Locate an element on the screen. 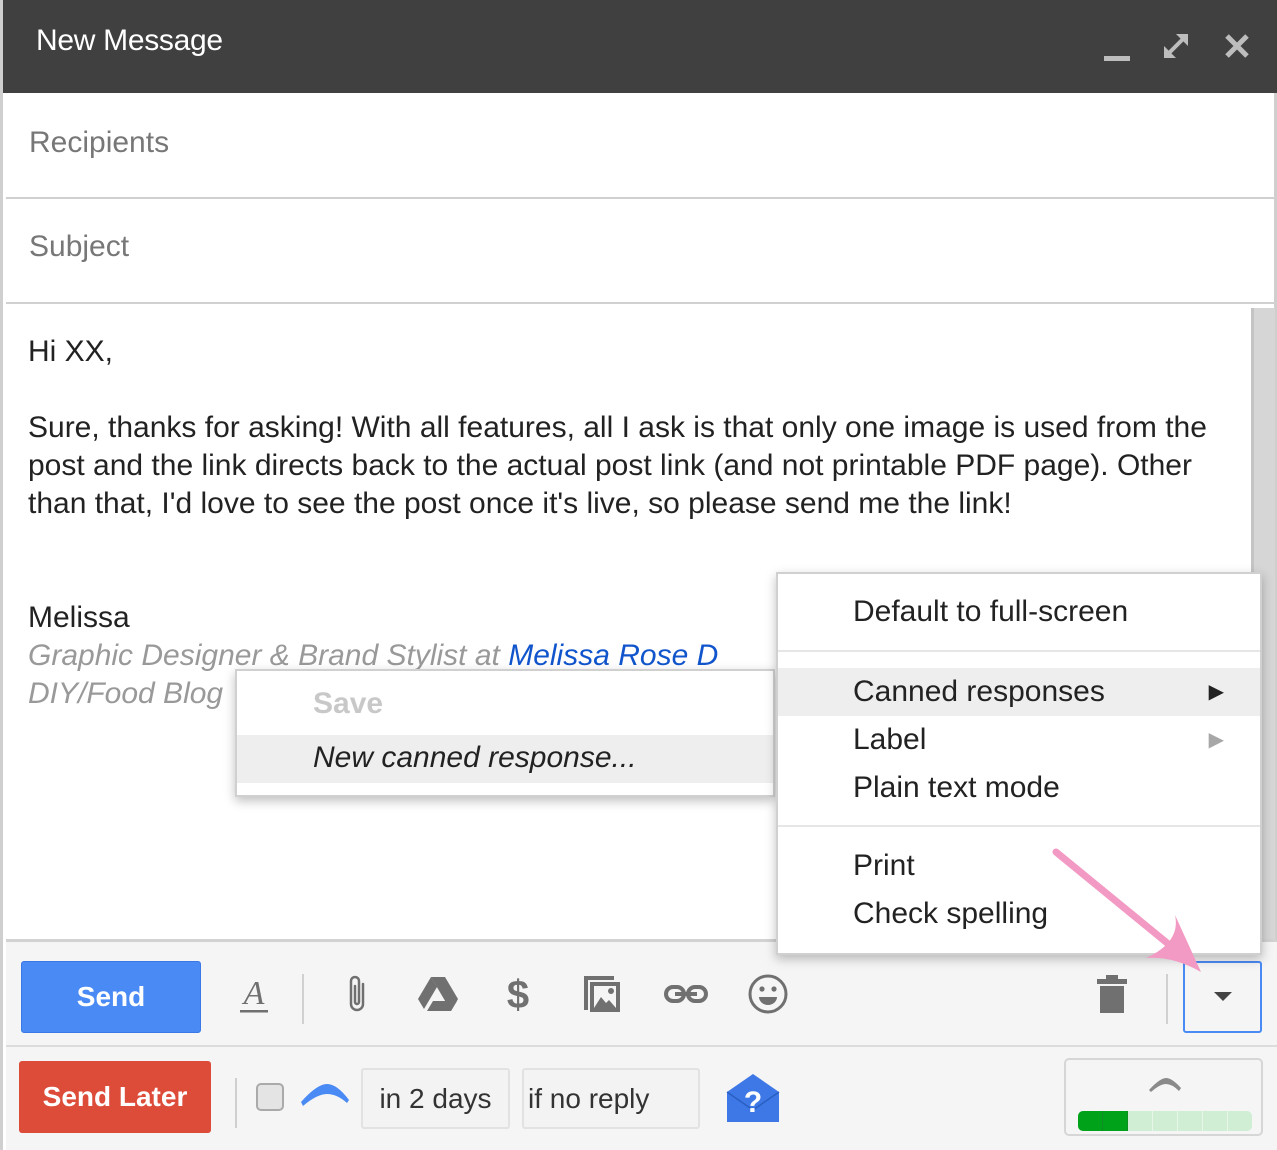  send-later-divider is located at coordinates (236, 1103).